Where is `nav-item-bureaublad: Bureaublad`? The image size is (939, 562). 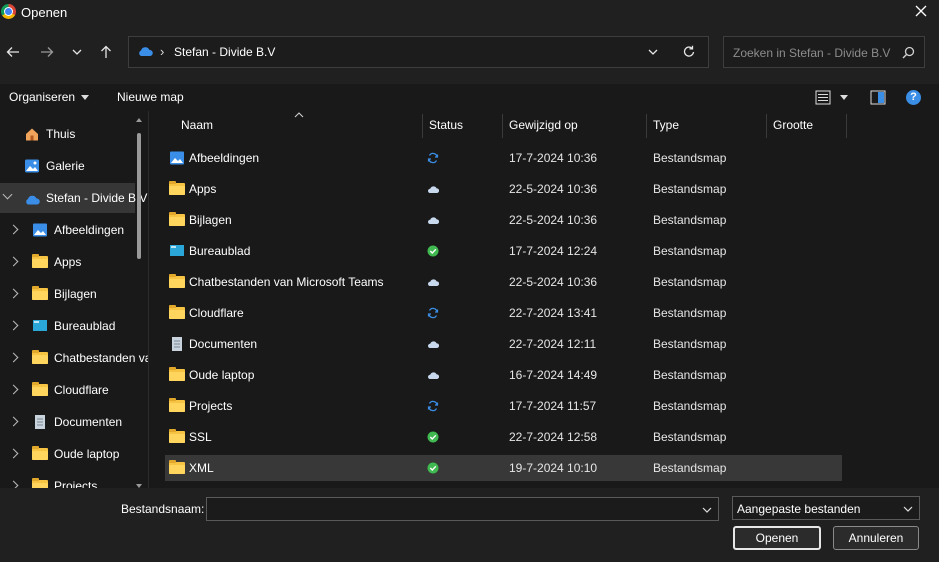
nav-item-bureaublad: Bureaublad is located at coordinates (67, 326).